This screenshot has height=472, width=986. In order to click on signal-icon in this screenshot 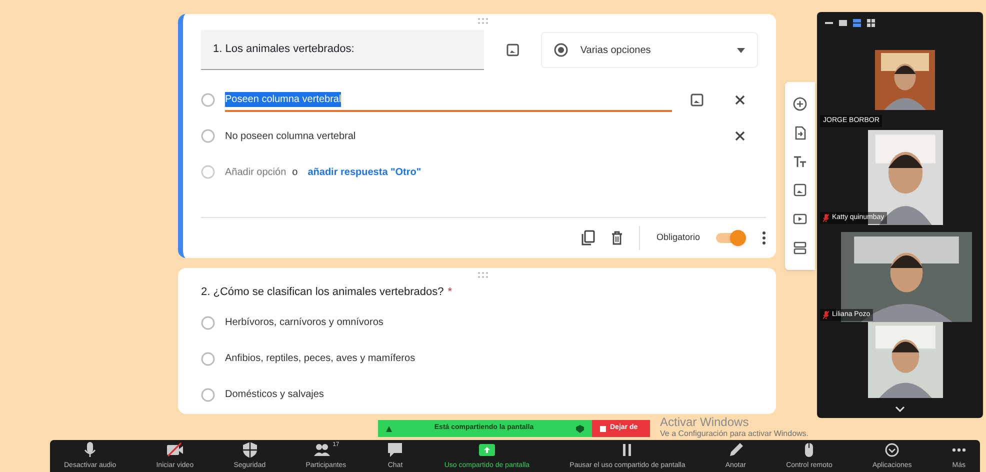, I will do `click(389, 429)`.